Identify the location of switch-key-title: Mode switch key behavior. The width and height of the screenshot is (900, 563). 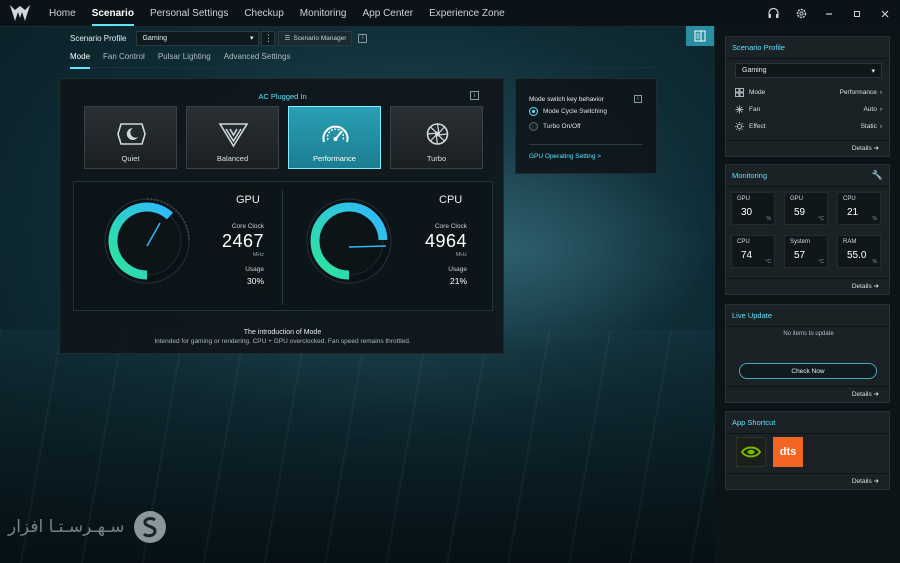
(566, 99).